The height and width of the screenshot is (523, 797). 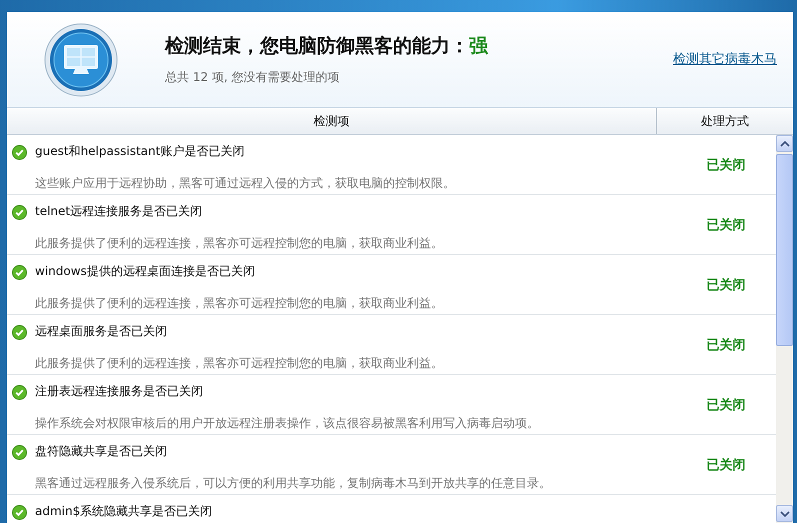 I want to click on column-header: 处理方式, so click(x=725, y=121).